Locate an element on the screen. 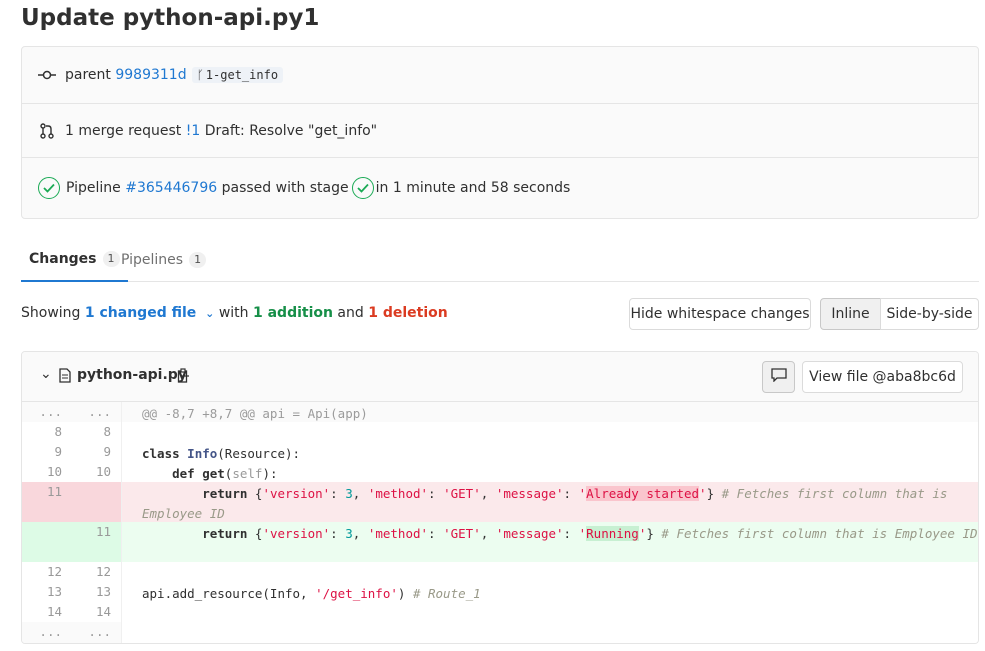  line-number-new: 11 is located at coordinates (97, 542).